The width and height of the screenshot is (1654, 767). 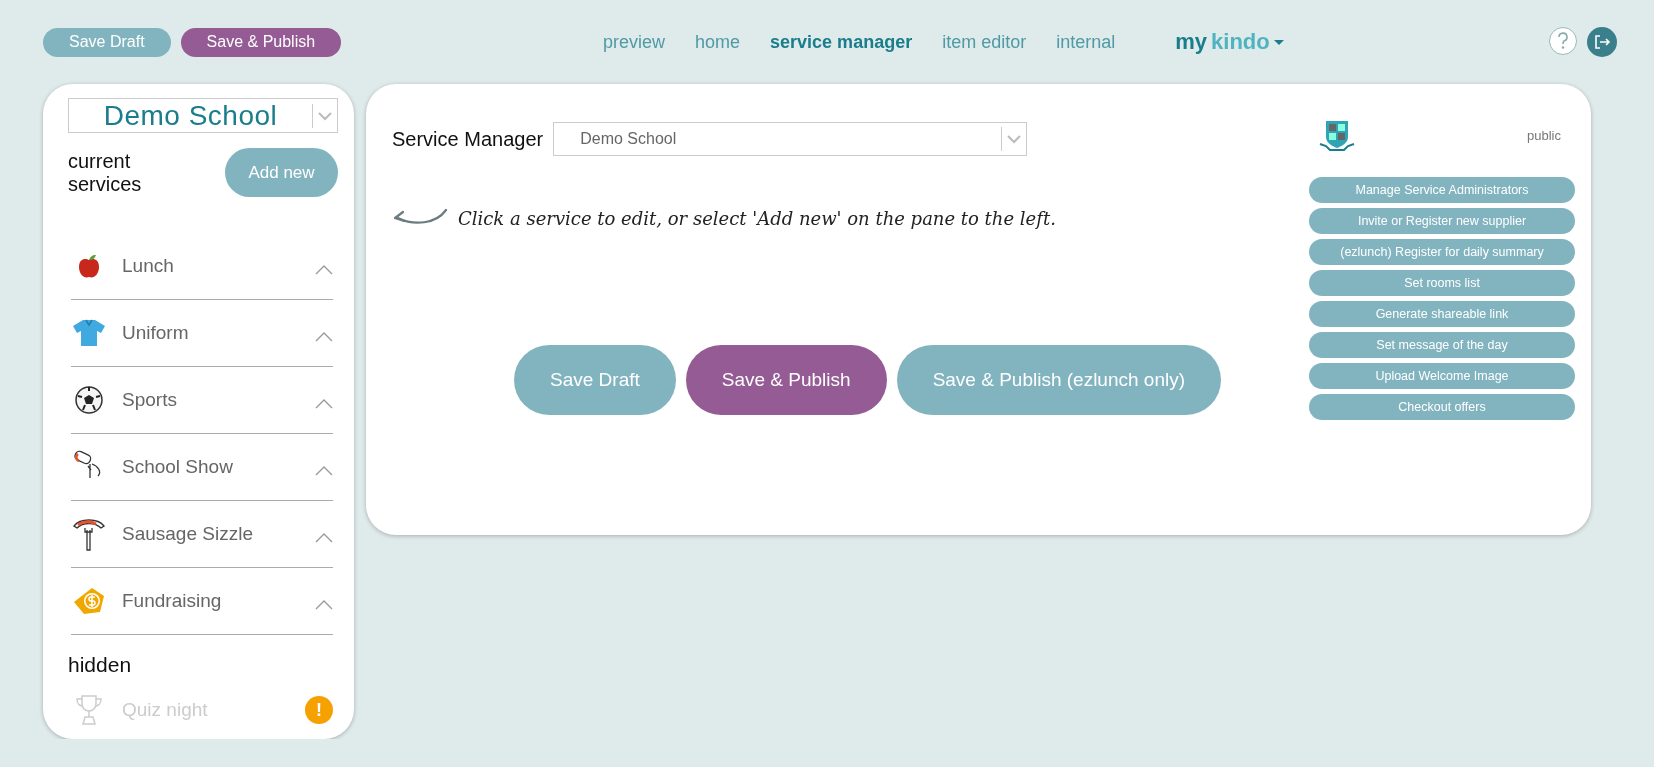 I want to click on action-button: Invite or Register new supplier, so click(x=1442, y=221).